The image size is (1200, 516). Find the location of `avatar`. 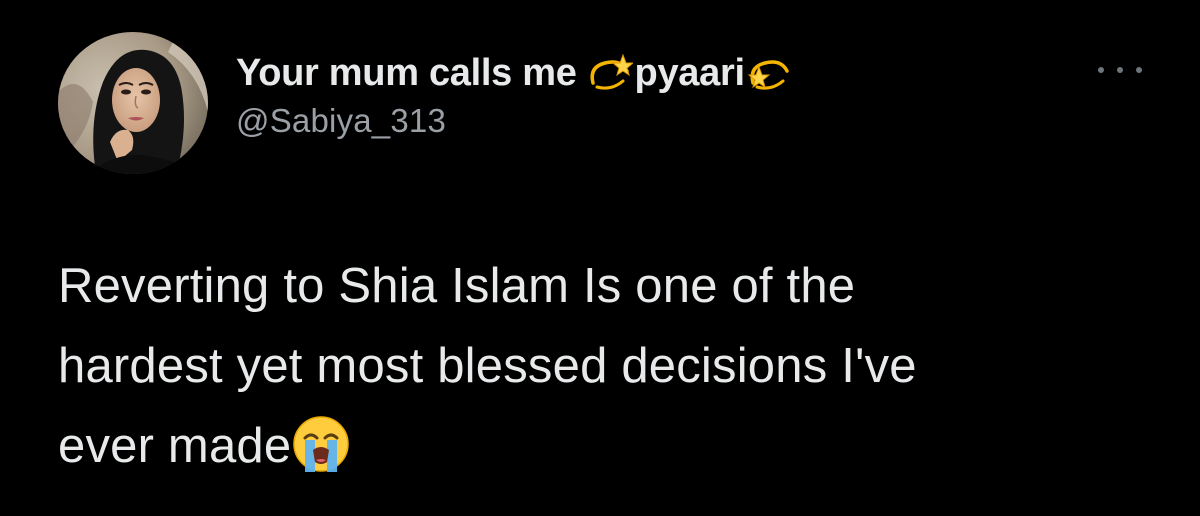

avatar is located at coordinates (133, 103).